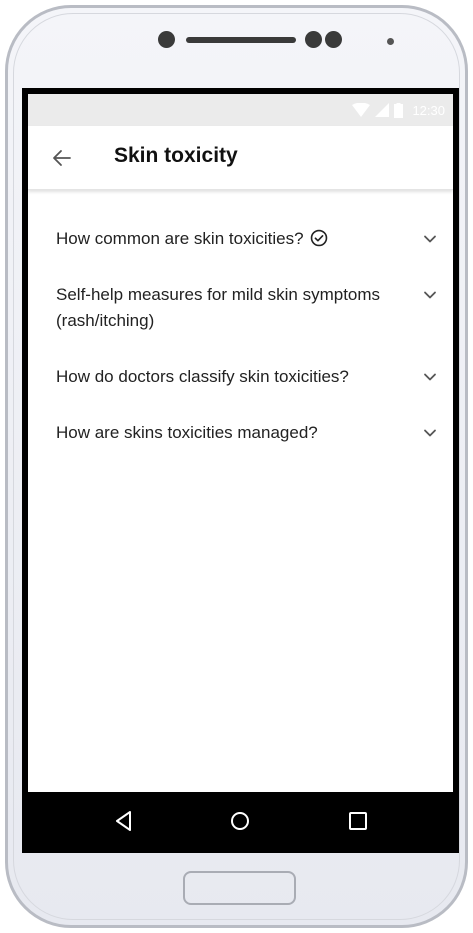  I want to click on status-time: 12:30, so click(428, 110).